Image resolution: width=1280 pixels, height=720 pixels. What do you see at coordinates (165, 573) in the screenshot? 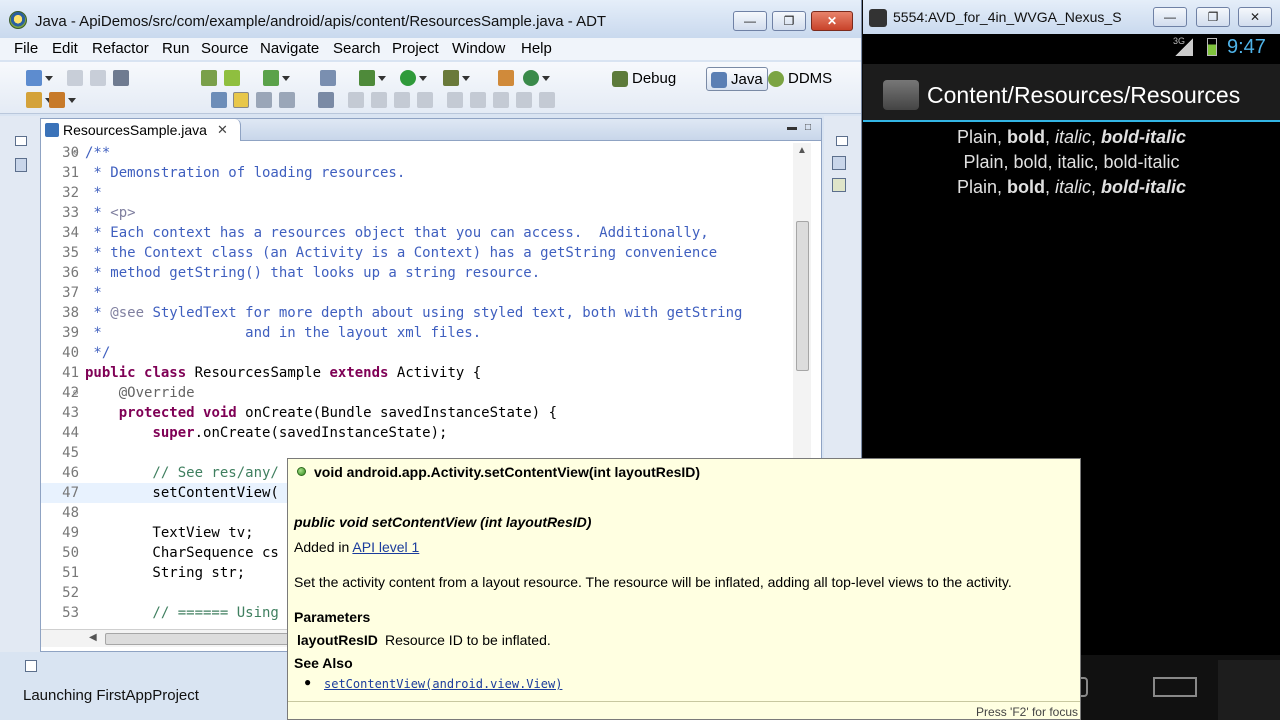
I see `code-token: String str;` at bounding box center [165, 573].